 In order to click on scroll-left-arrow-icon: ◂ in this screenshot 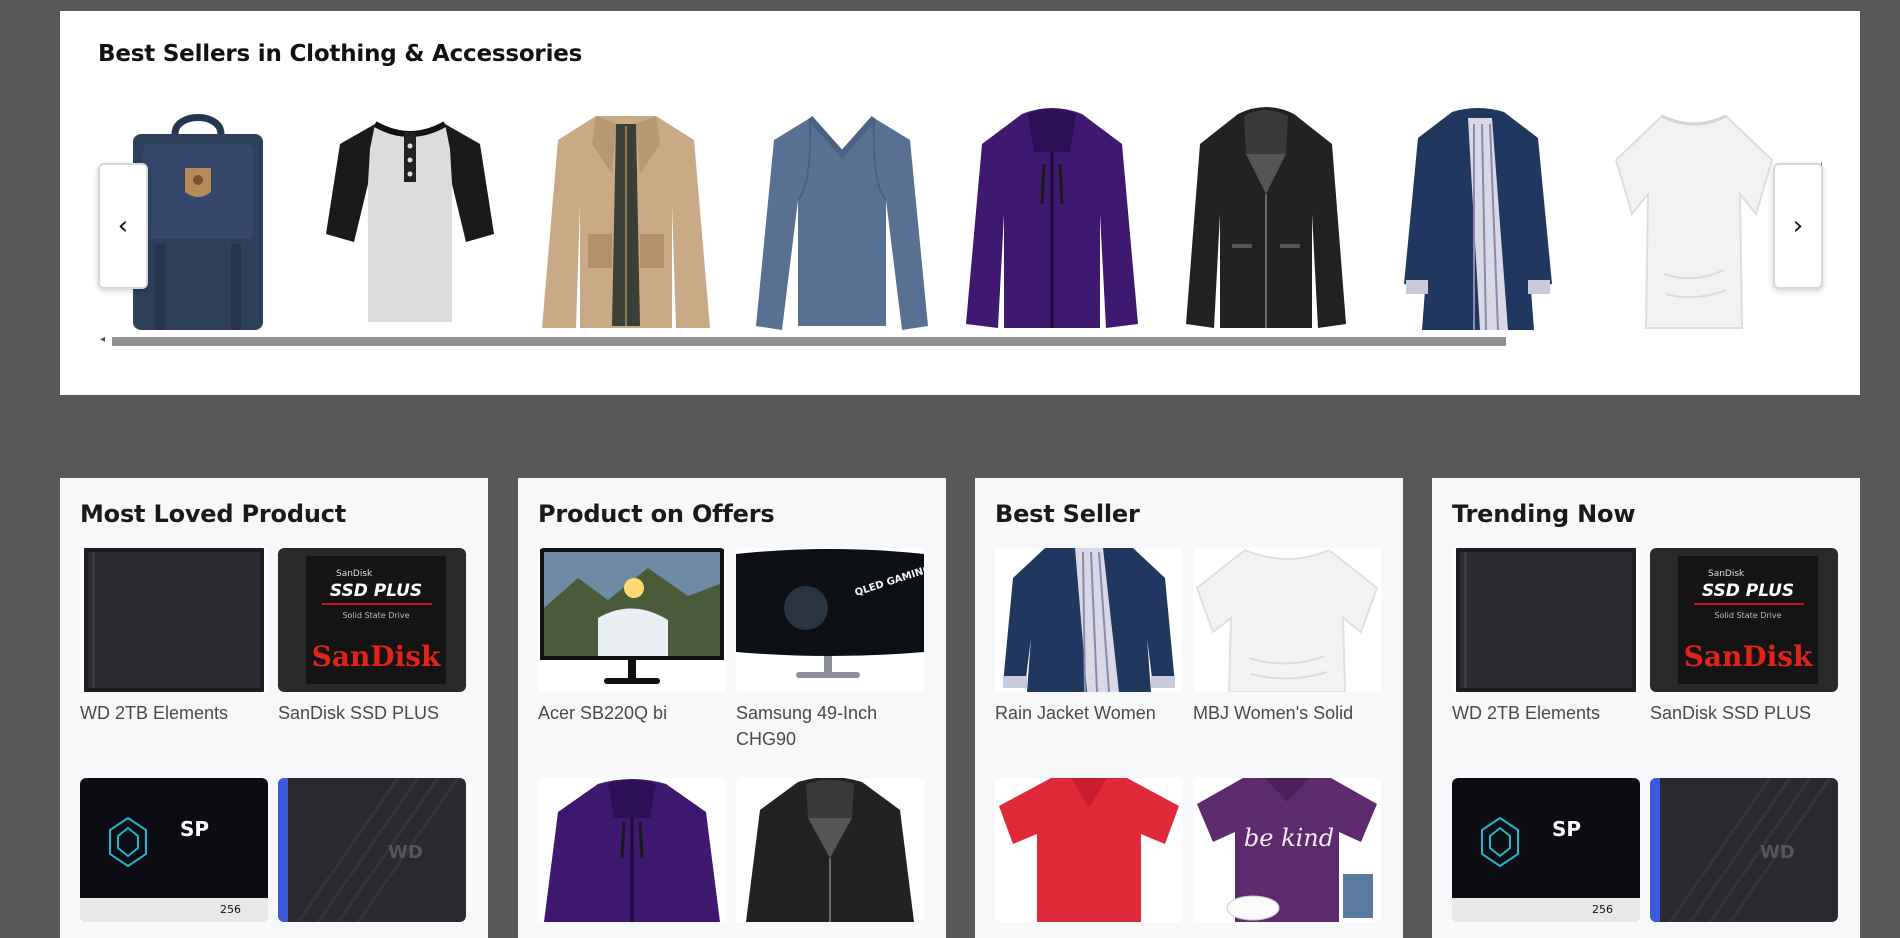, I will do `click(102, 339)`.